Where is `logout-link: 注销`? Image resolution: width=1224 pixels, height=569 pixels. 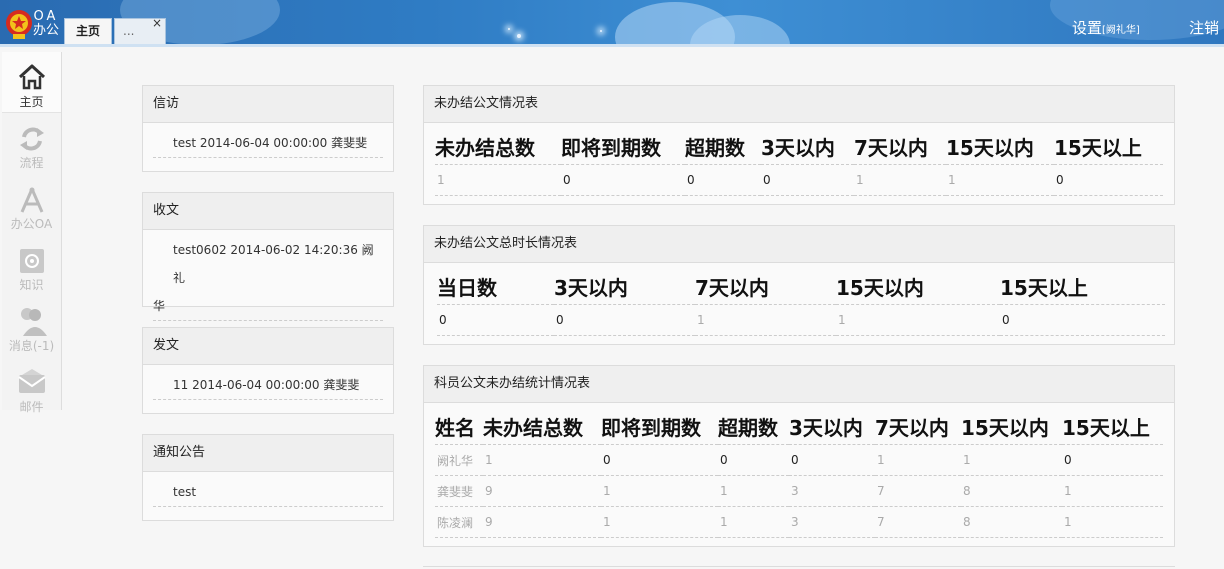
logout-link: 注销 is located at coordinates (1204, 27).